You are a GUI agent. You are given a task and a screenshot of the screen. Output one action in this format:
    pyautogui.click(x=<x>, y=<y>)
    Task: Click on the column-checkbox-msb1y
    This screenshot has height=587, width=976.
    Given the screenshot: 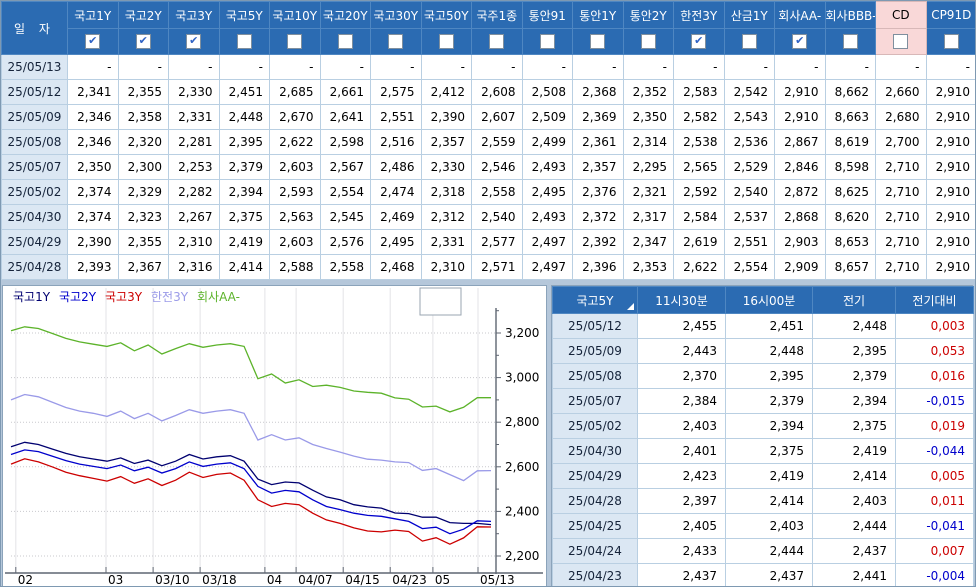 What is the action you would take?
    pyautogui.click(x=598, y=41)
    